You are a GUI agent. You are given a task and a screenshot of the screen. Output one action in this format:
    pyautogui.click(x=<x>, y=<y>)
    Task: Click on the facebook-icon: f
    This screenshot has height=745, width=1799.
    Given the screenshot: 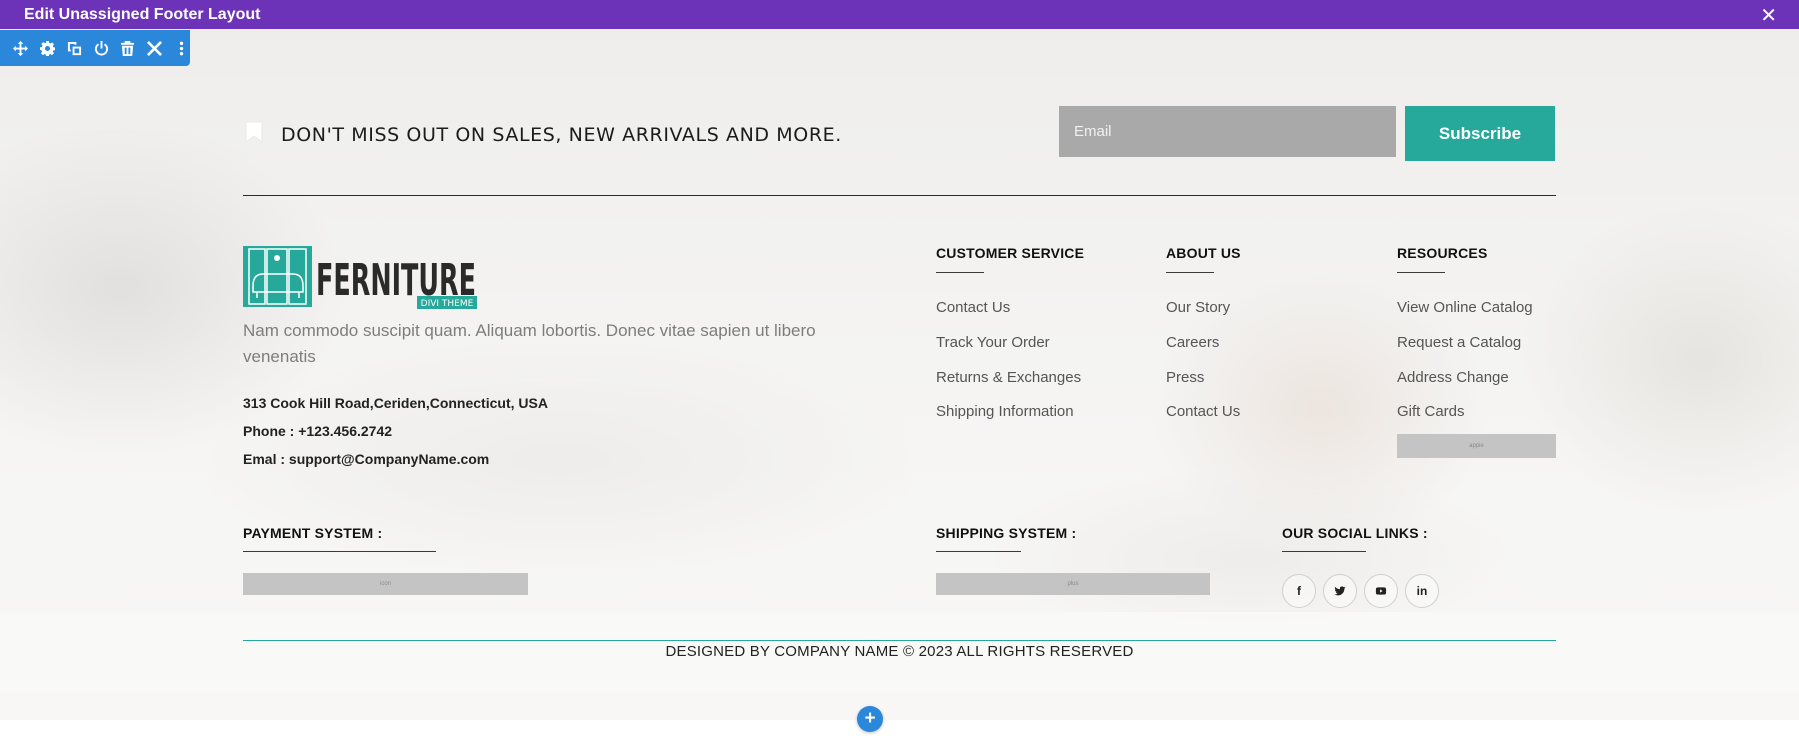 What is the action you would take?
    pyautogui.click(x=1299, y=591)
    